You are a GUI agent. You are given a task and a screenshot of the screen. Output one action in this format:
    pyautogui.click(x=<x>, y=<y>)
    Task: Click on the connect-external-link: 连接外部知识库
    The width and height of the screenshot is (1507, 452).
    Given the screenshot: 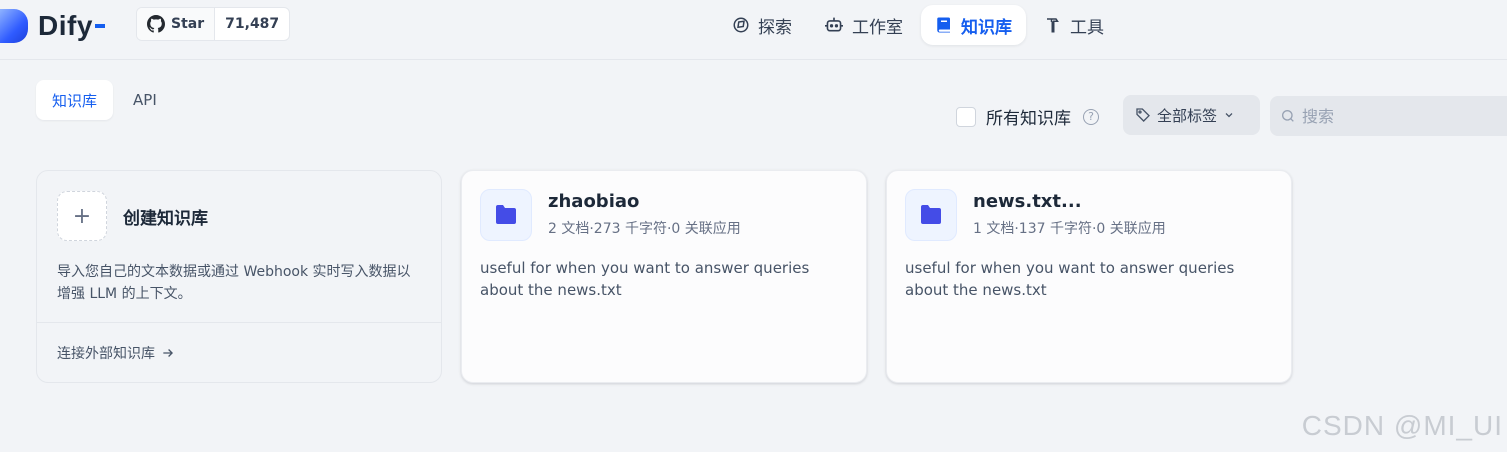 What is the action you would take?
    pyautogui.click(x=116, y=353)
    